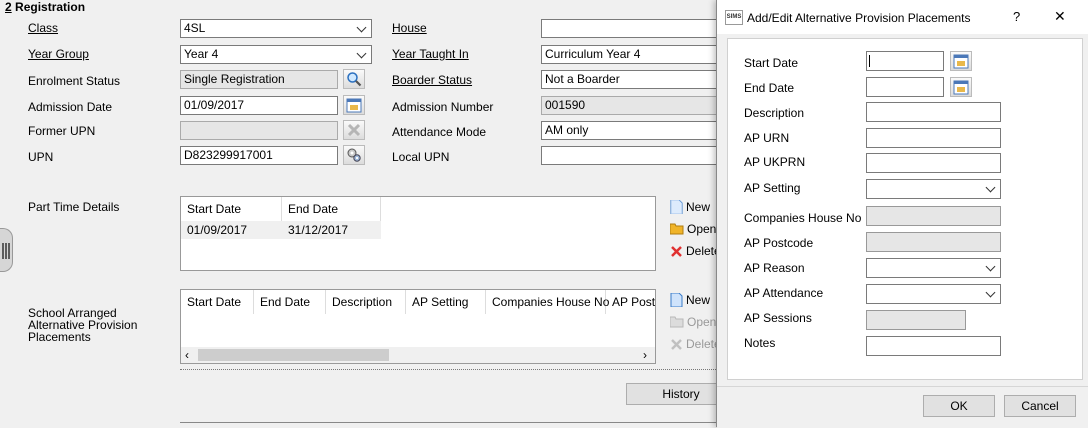 This screenshot has height=428, width=1088. What do you see at coordinates (1060, 16) in the screenshot?
I see `close-icon: ✕` at bounding box center [1060, 16].